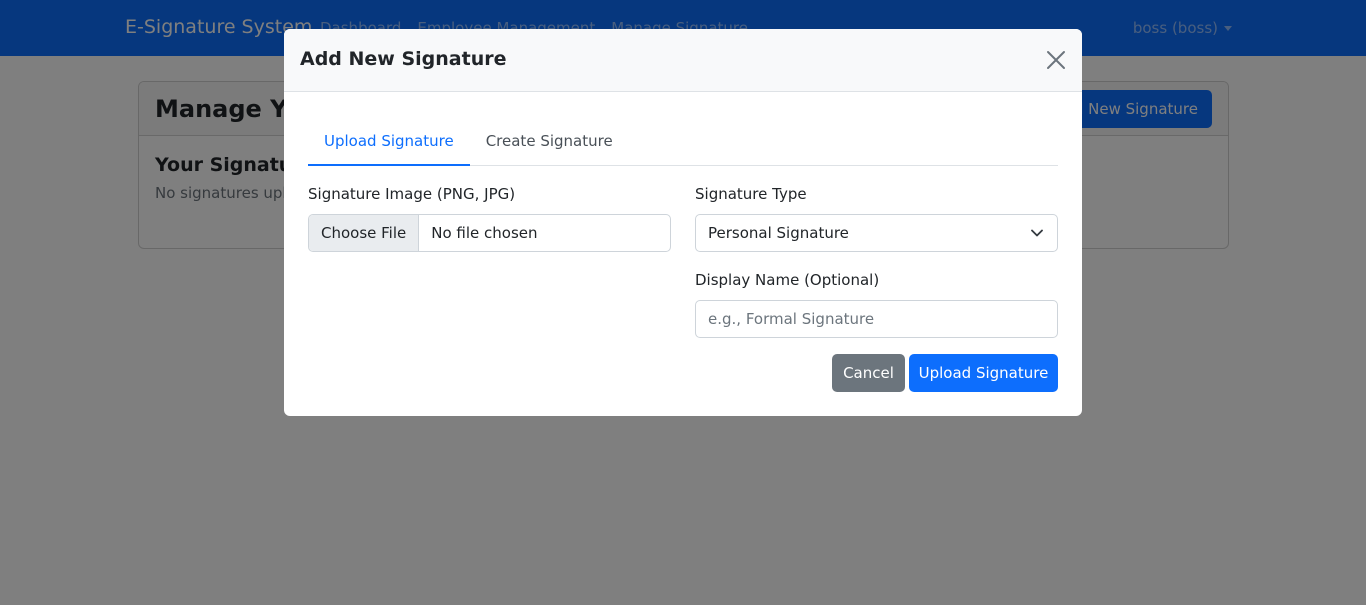 The height and width of the screenshot is (605, 1366). Describe the element at coordinates (484, 233) in the screenshot. I see `file-status: No file chosen` at that location.